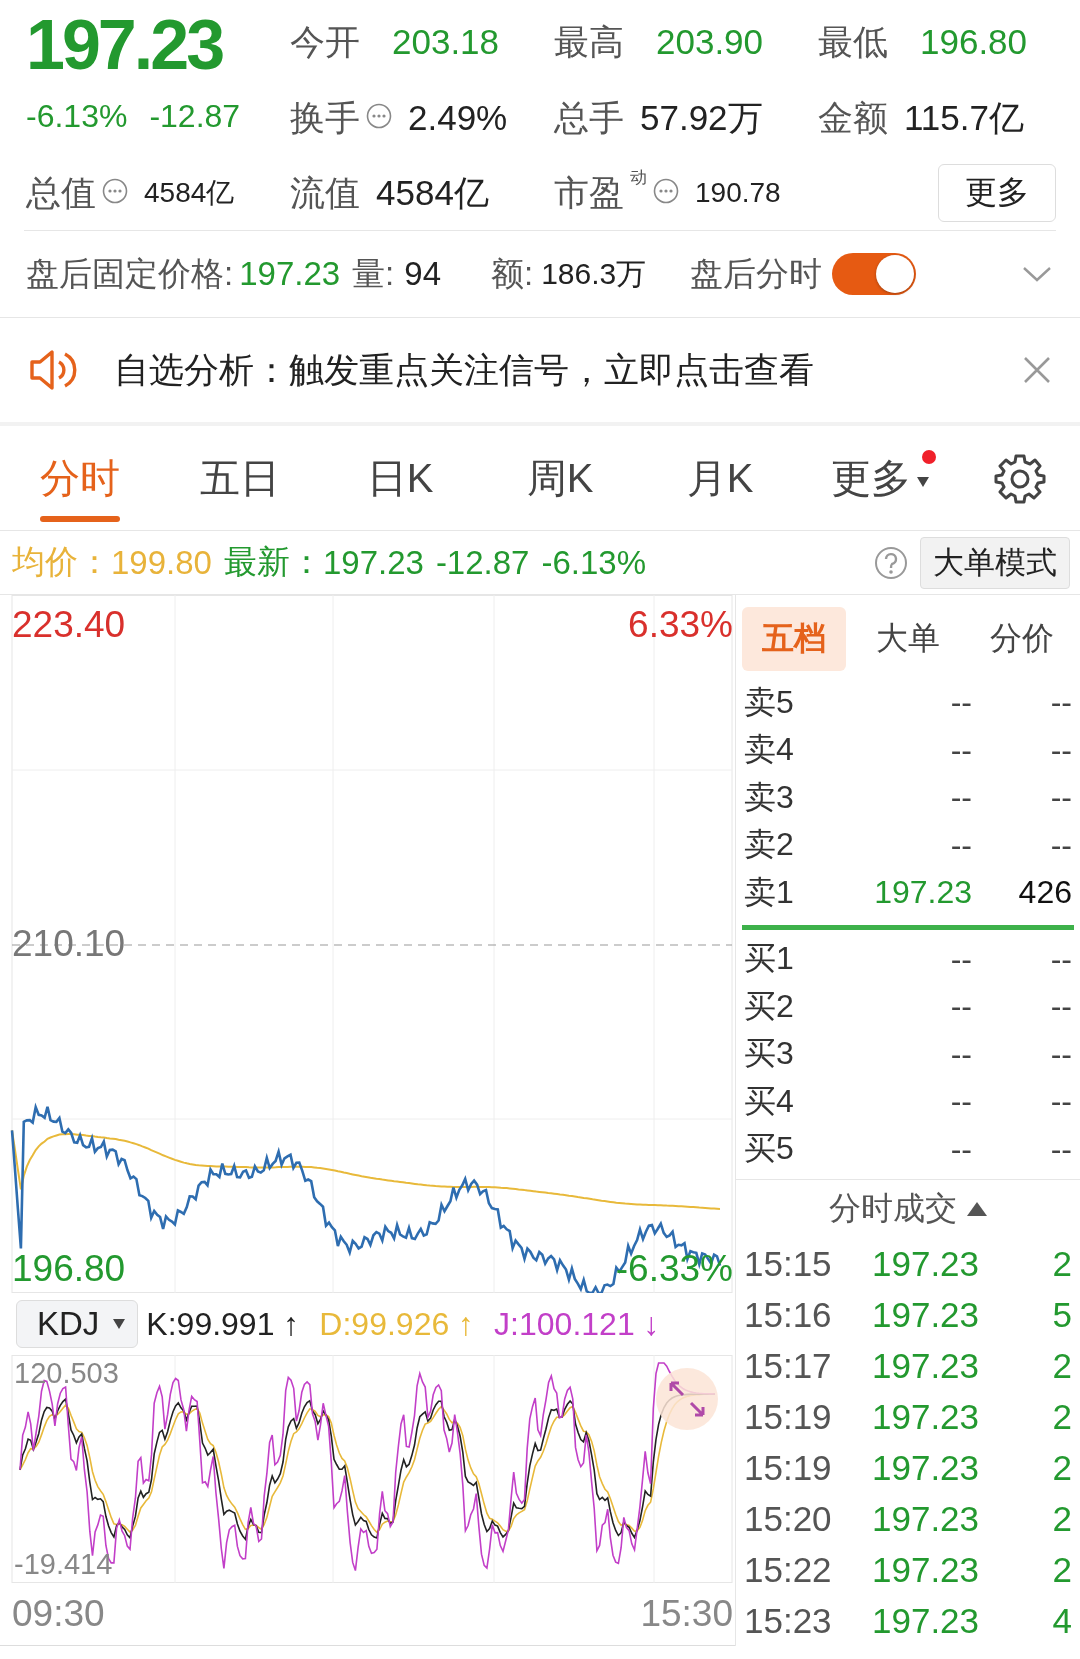  I want to click on trade-time: 15:20, so click(788, 1518).